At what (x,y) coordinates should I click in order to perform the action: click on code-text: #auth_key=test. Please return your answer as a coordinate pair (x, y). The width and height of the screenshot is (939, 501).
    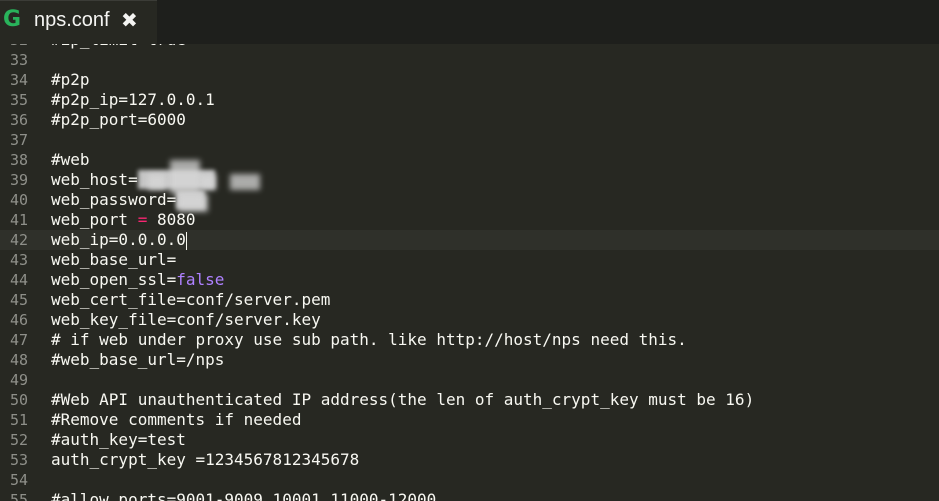
    Looking at the image, I should click on (118, 440).